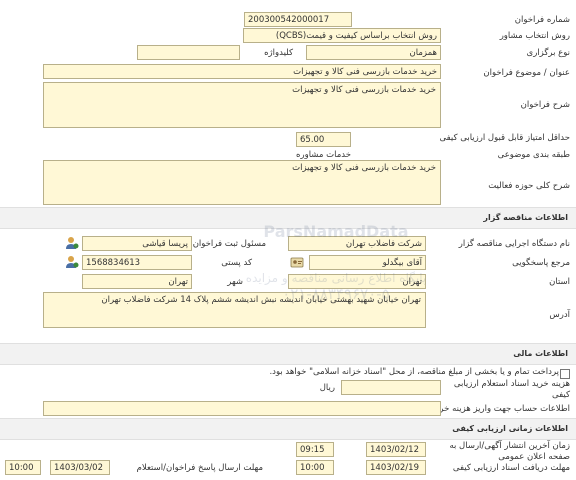 This screenshot has width=576, height=480. I want to click on consultant-method-field: روش انتخاب براساس کیفیت و قیمت(QCBS), so click(342, 35).